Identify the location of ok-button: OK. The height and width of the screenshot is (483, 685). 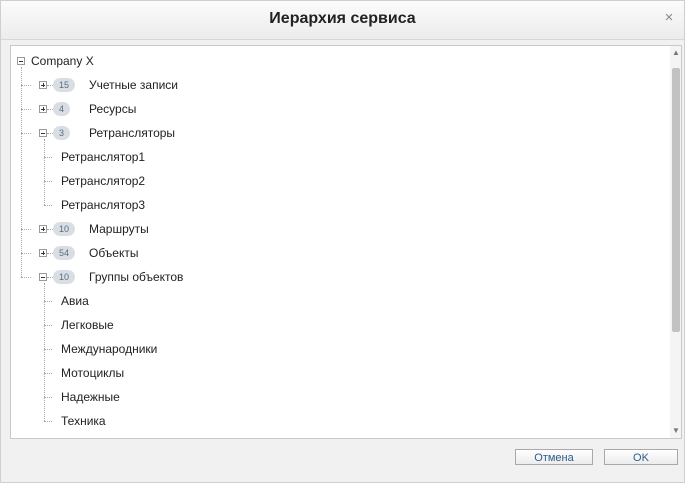
(641, 457).